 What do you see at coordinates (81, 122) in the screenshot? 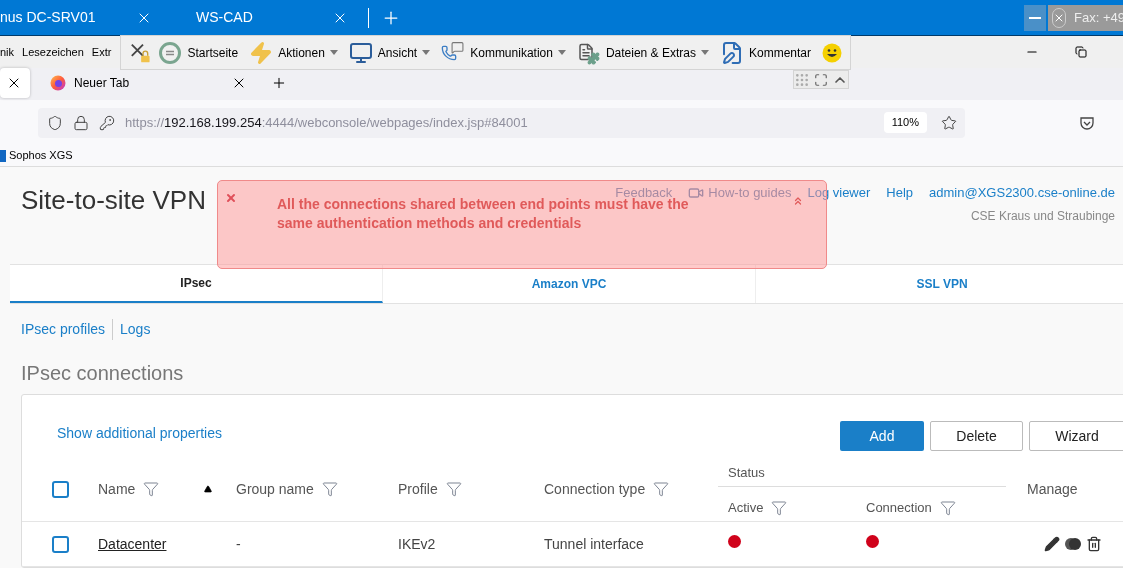
I see `lock-icon` at bounding box center [81, 122].